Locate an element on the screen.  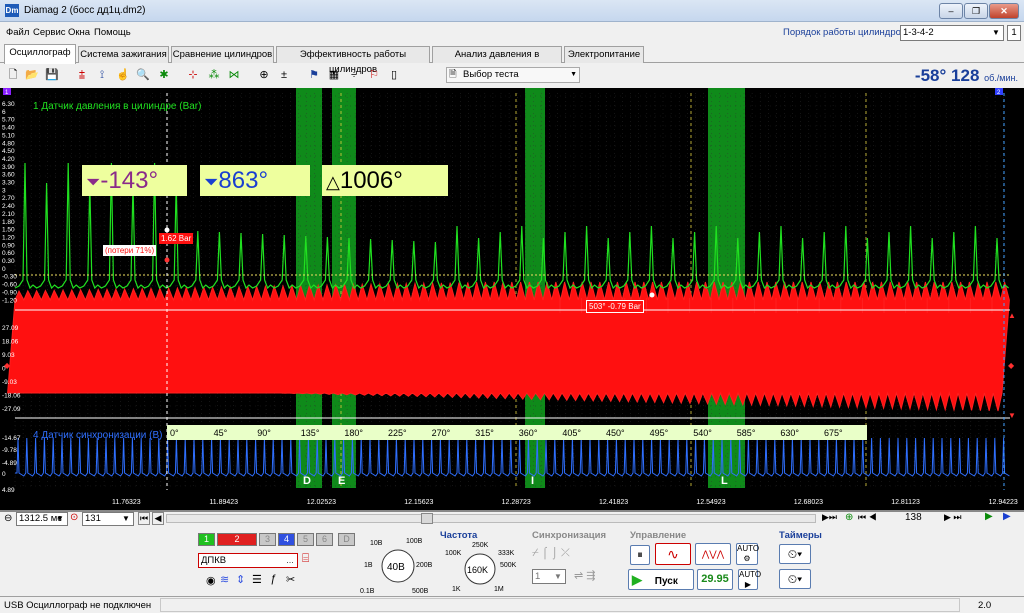
zoom-icon: 🔍 is located at coordinates (143, 75).